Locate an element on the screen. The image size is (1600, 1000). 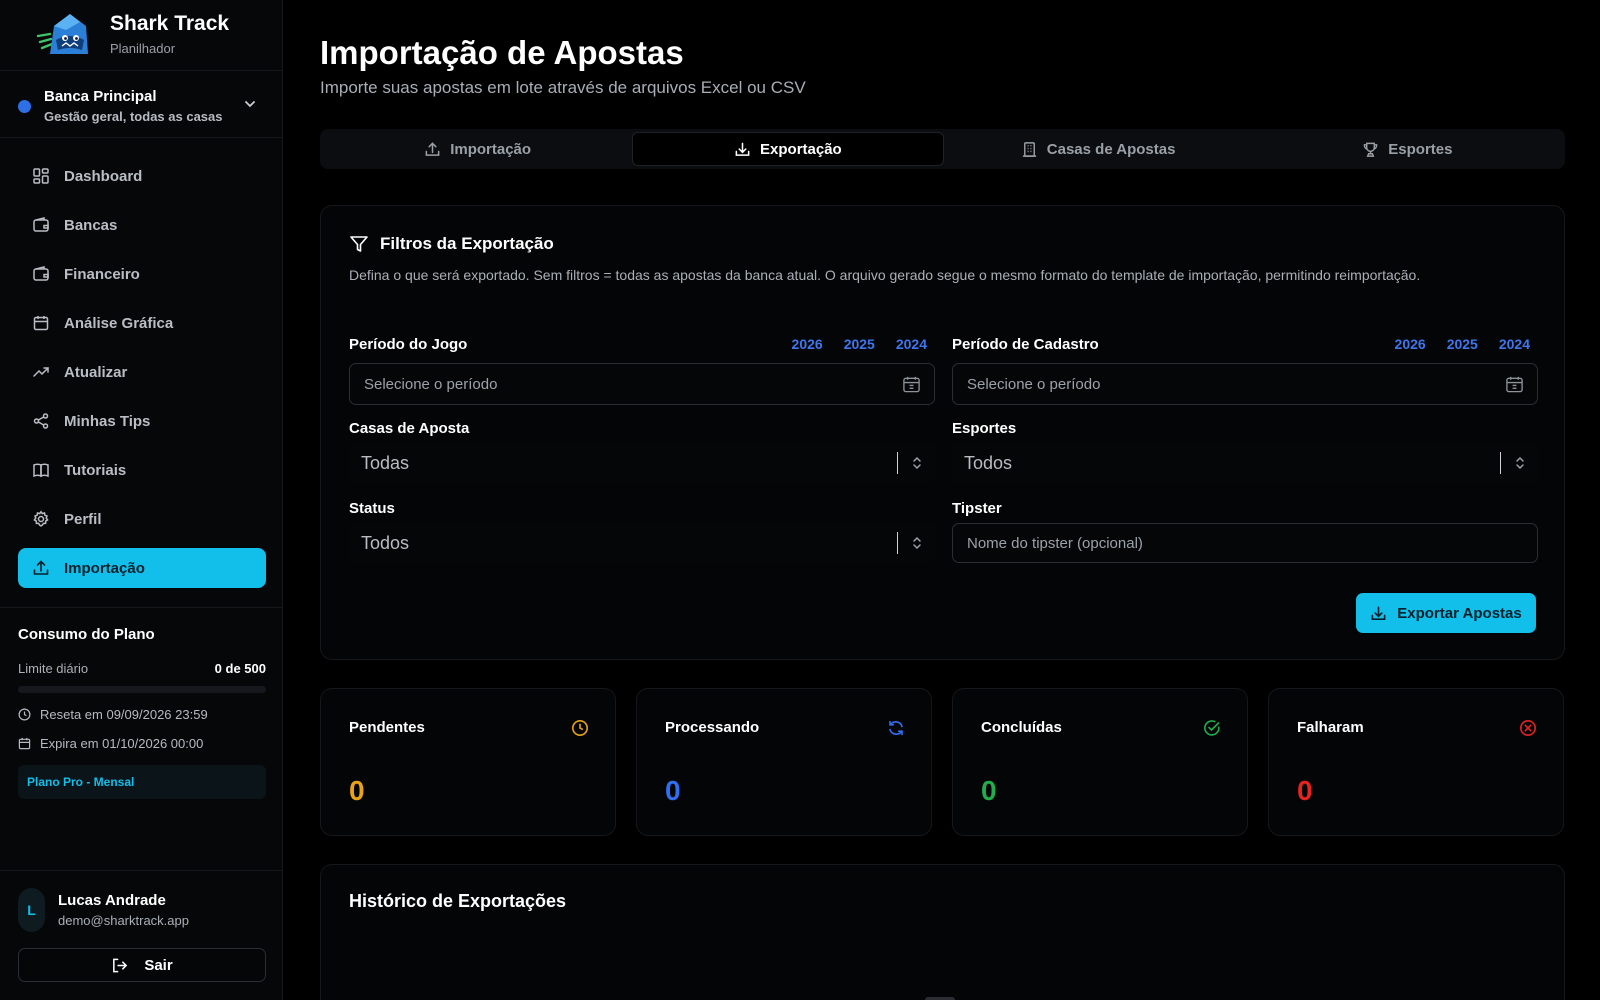
check-circle-icon is located at coordinates (1212, 728).